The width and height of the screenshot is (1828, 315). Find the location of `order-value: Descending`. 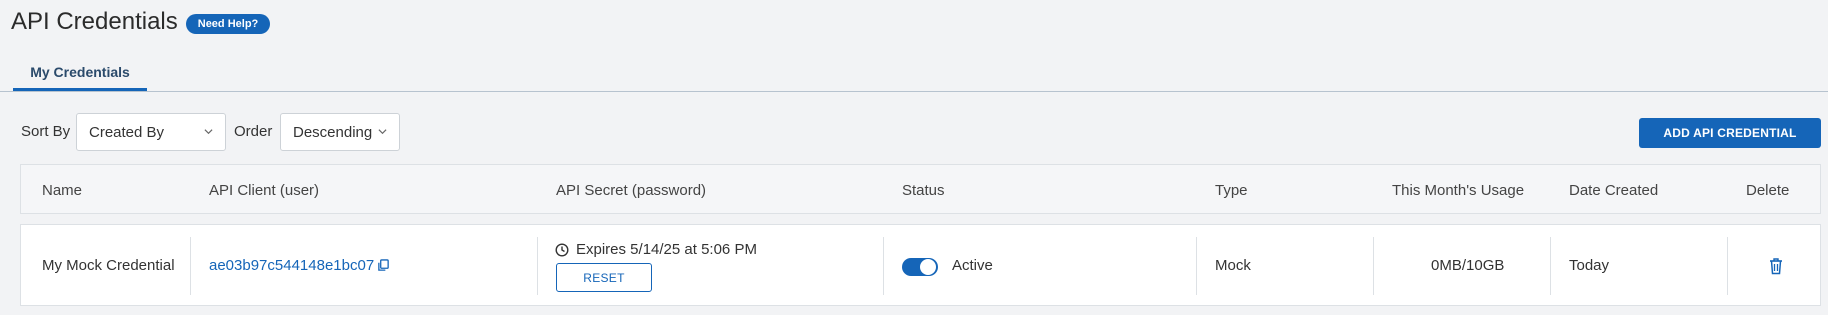

order-value: Descending is located at coordinates (333, 132).